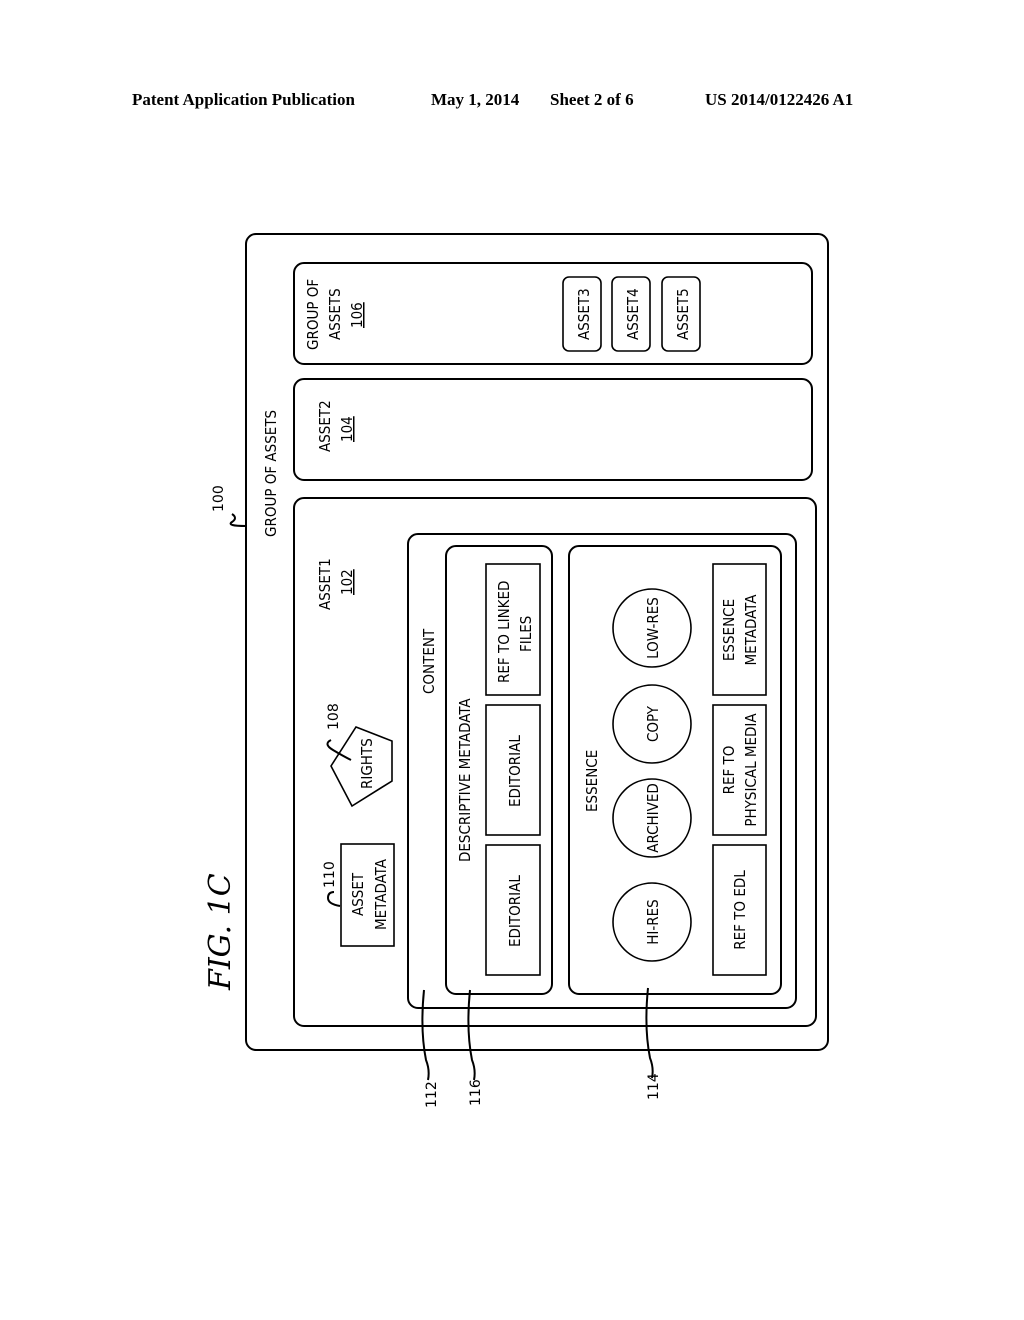  What do you see at coordinates (729, 630) in the screenshot?
I see `essence-metadata-line1: ESSENCE` at bounding box center [729, 630].